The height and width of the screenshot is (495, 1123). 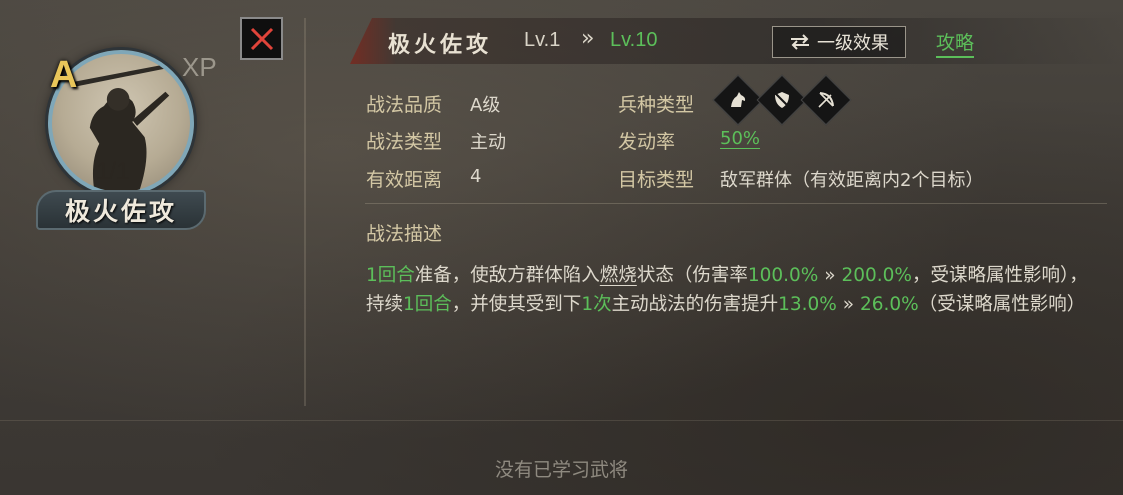 What do you see at coordinates (656, 180) in the screenshot?
I see `target-type-label: 目标类型` at bounding box center [656, 180].